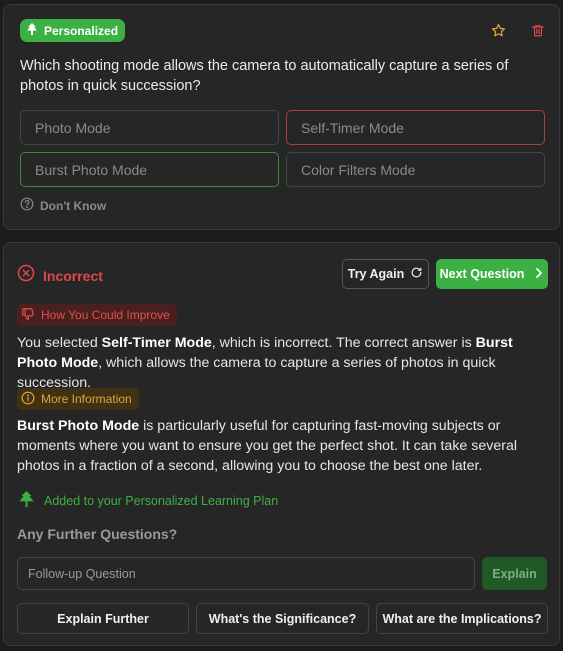  I want to click on added-to-plan: Added to your Personalized Learning Plan, so click(147, 501).